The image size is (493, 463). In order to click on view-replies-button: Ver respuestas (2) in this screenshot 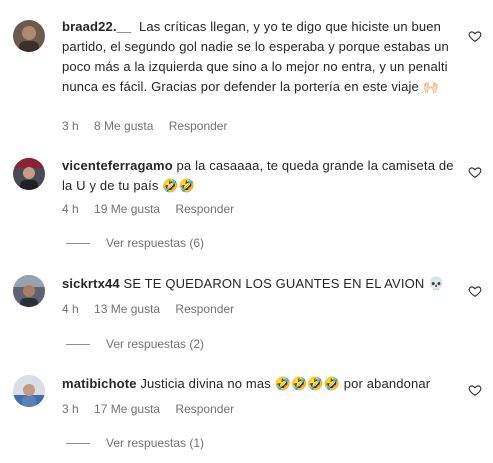, I will do `click(135, 344)`.